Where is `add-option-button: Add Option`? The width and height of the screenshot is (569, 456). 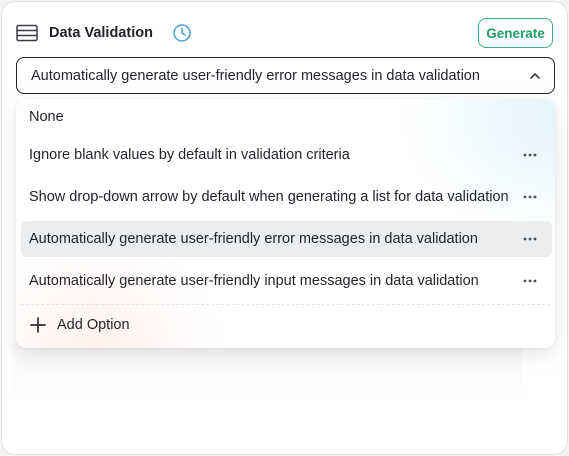 add-option-button: Add Option is located at coordinates (171, 325).